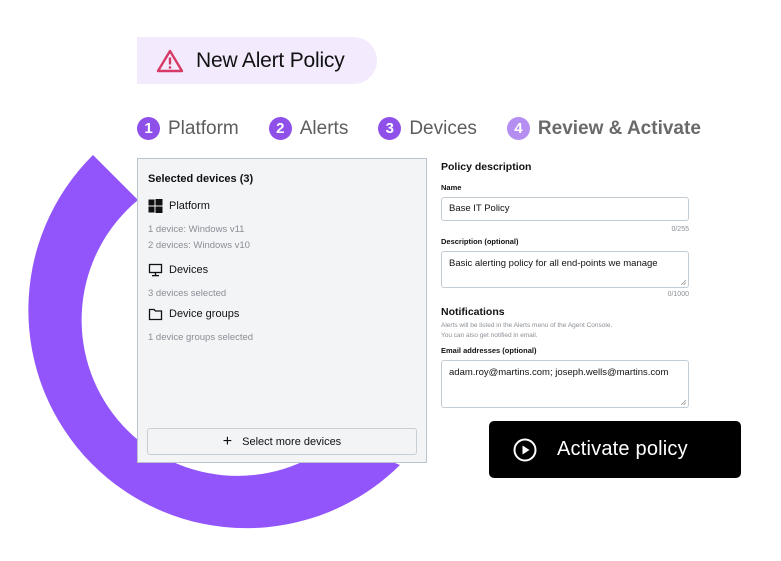 The width and height of the screenshot is (781, 561). Describe the element at coordinates (390, 128) in the screenshot. I see `step-number: 3` at that location.